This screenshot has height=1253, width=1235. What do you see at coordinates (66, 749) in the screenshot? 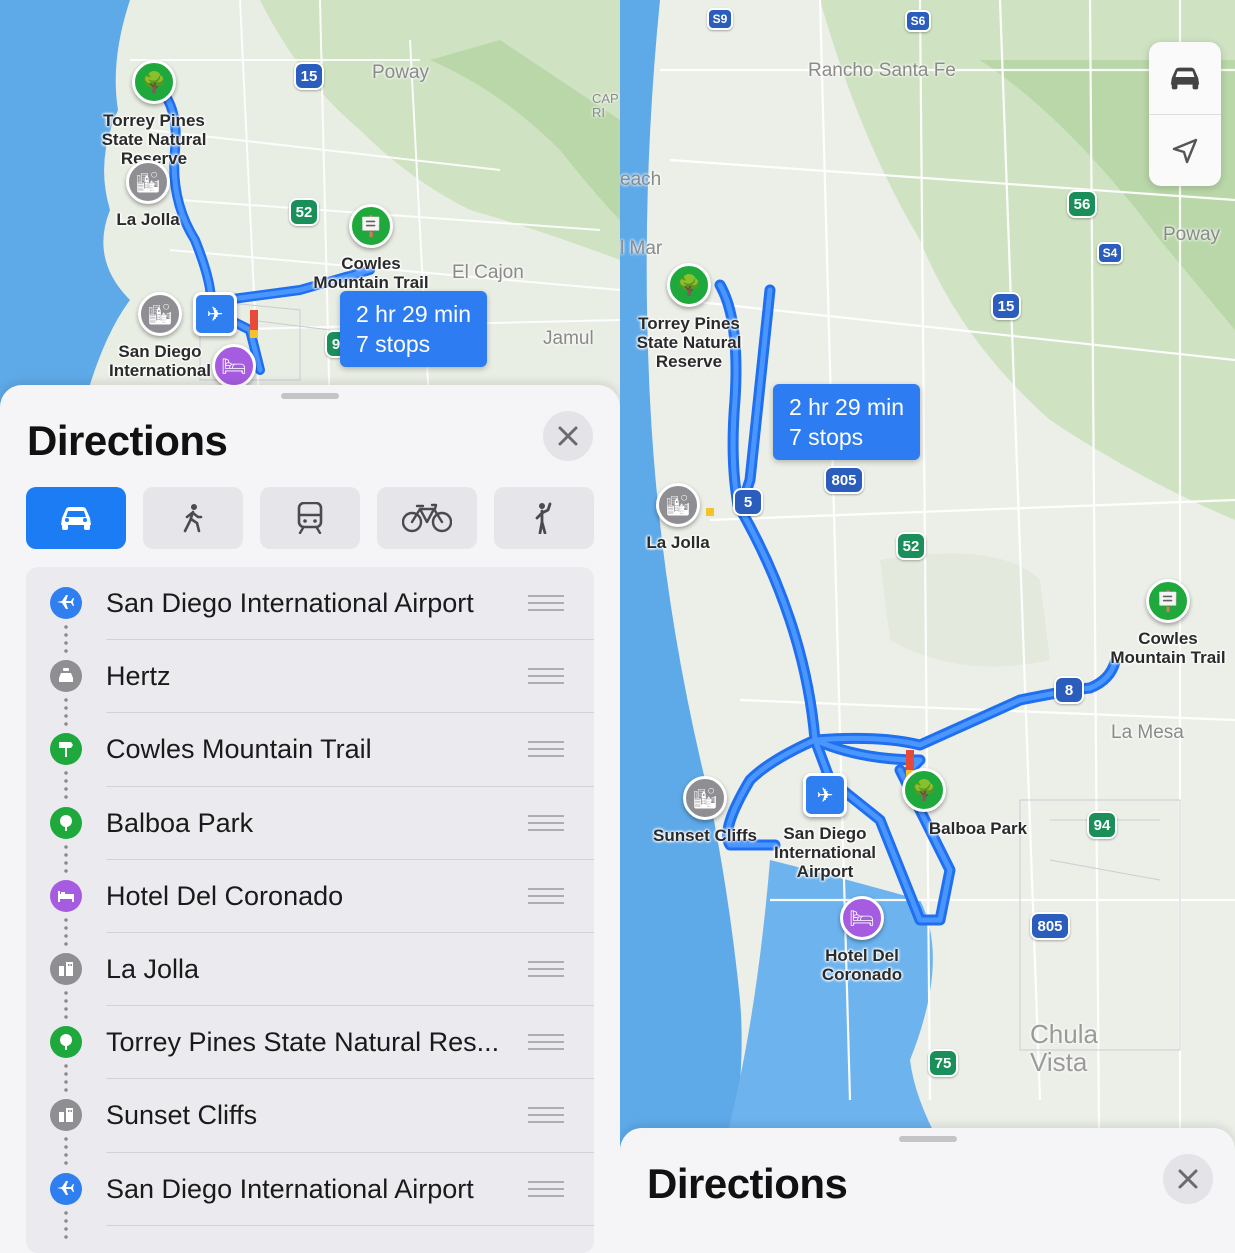
I see `trail-sign-icon` at bounding box center [66, 749].